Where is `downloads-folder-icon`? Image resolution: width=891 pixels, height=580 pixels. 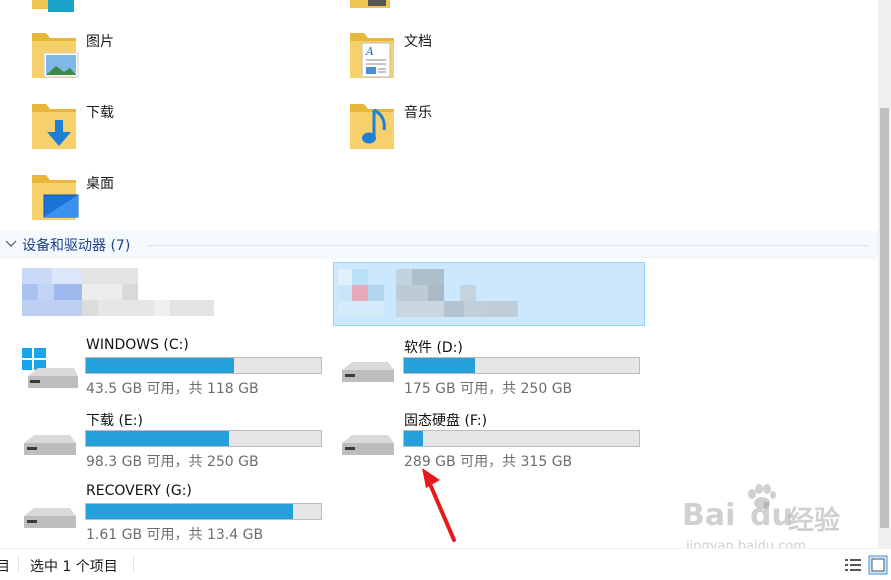 downloads-folder-icon is located at coordinates (54, 126).